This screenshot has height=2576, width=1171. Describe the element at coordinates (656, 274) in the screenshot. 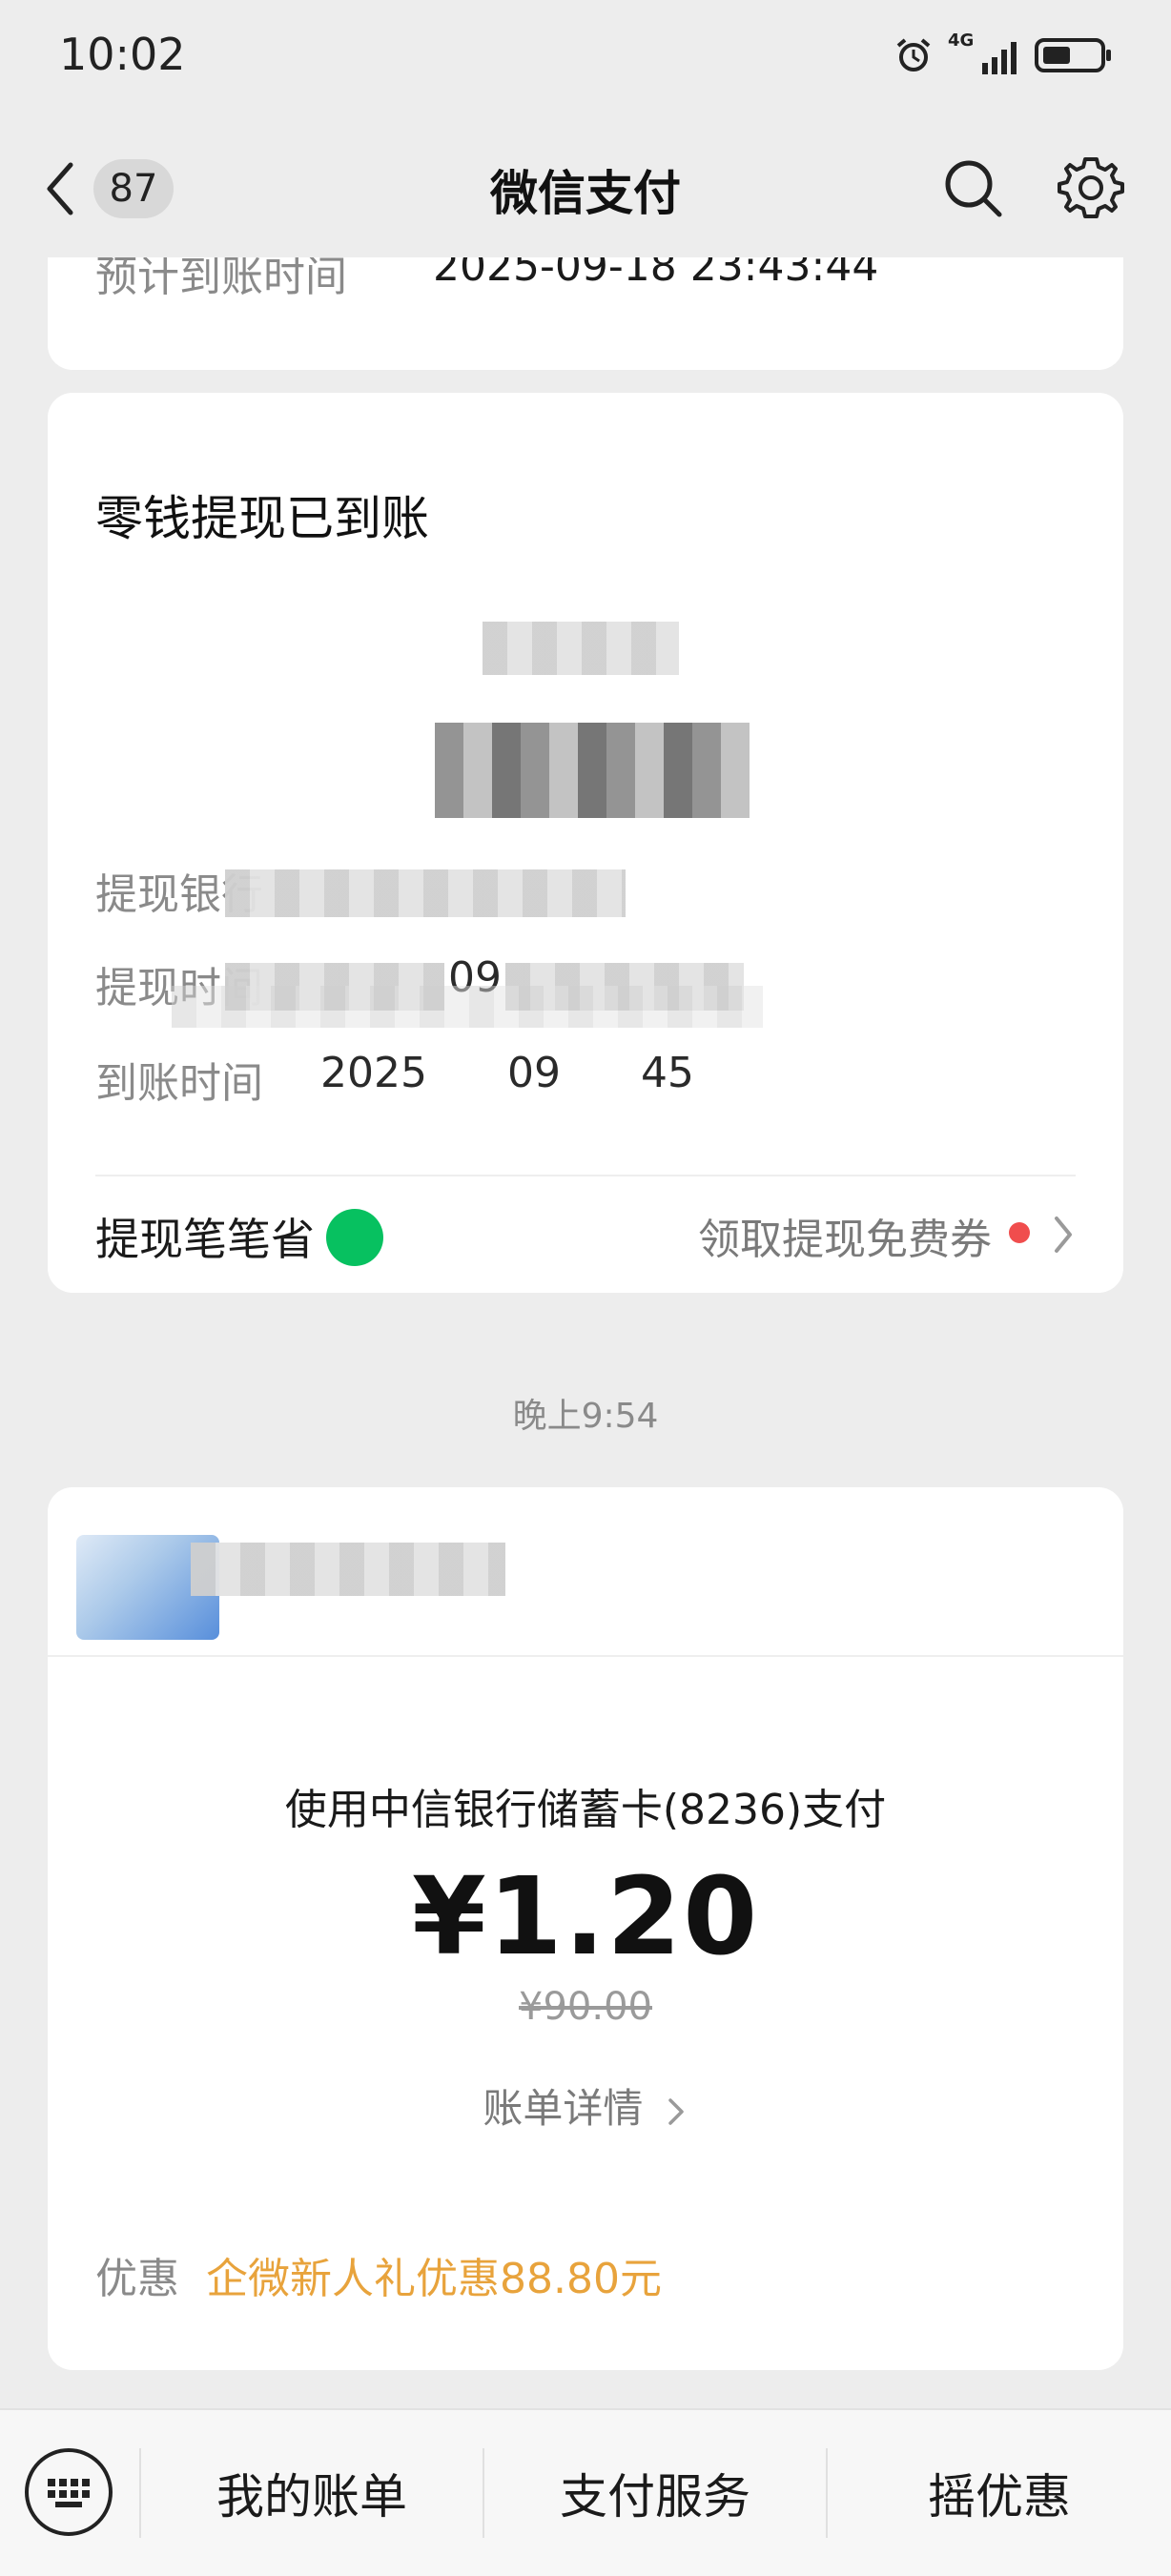

I see `estimated-arrival-value: 2025-09-18 23:43:44` at that location.